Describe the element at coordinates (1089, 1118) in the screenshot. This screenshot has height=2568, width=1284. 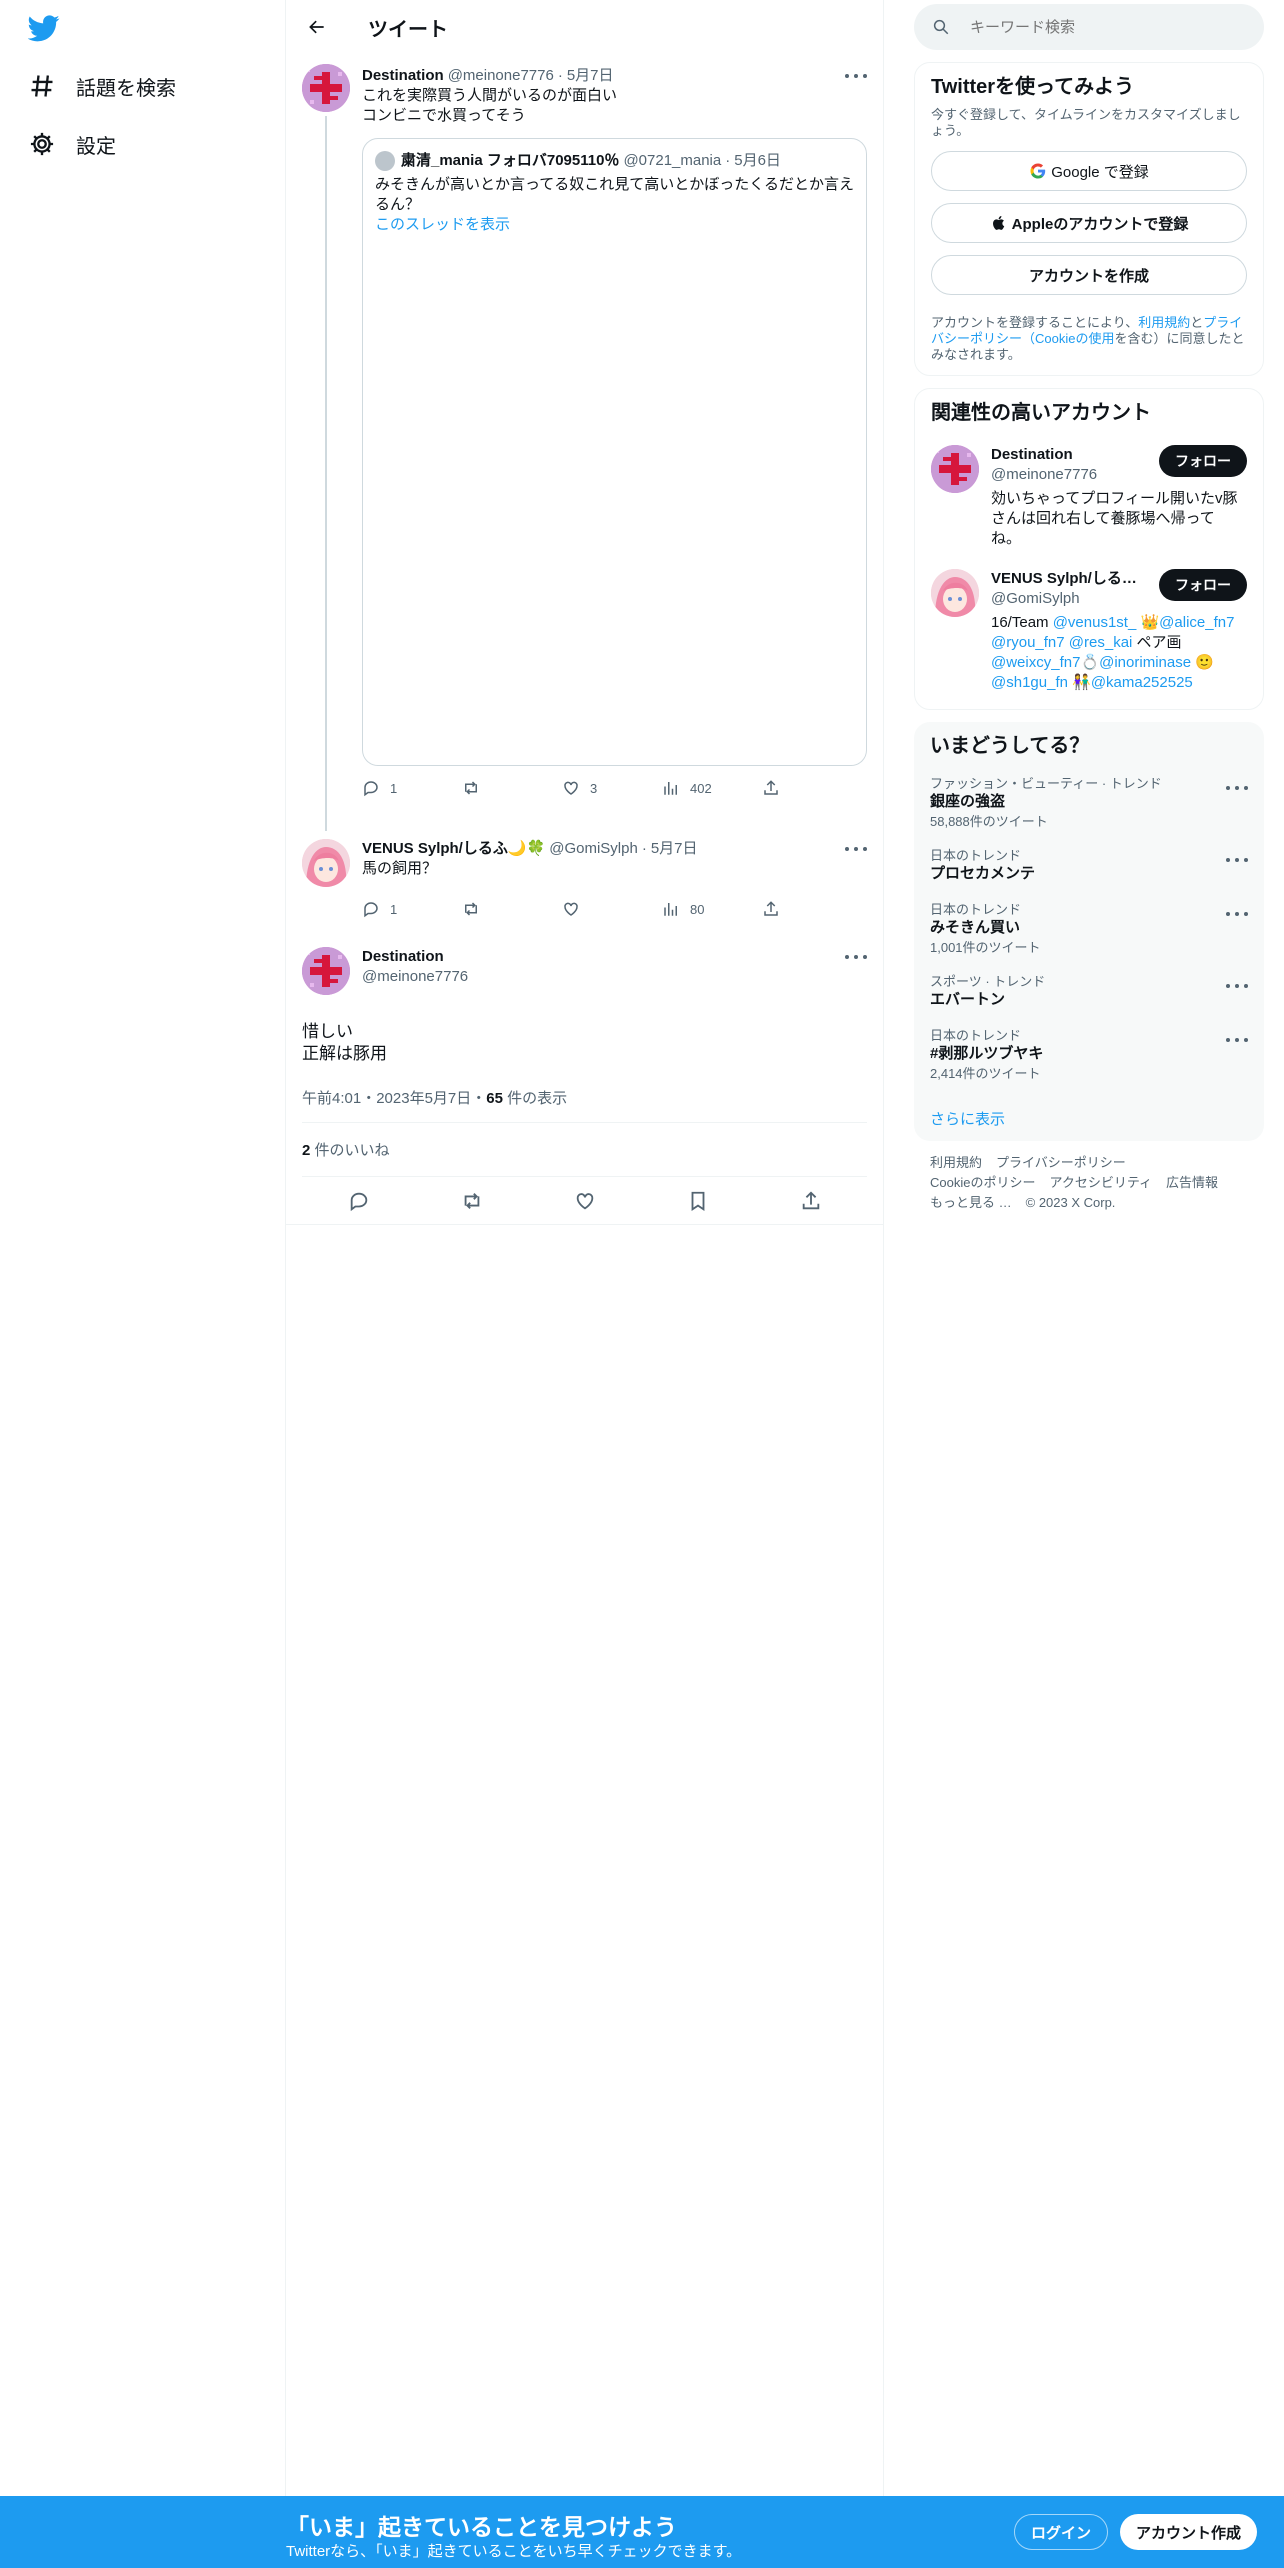
I see `show-more-link: さらに表示` at that location.